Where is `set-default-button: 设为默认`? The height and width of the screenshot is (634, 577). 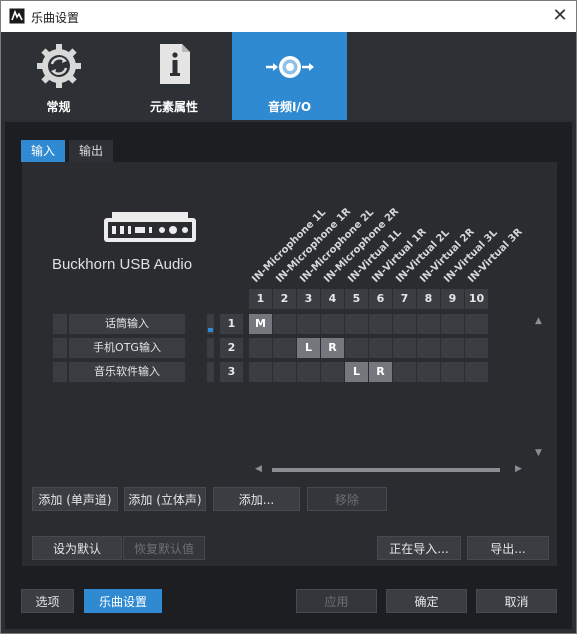 set-default-button: 设为默认 is located at coordinates (77, 548).